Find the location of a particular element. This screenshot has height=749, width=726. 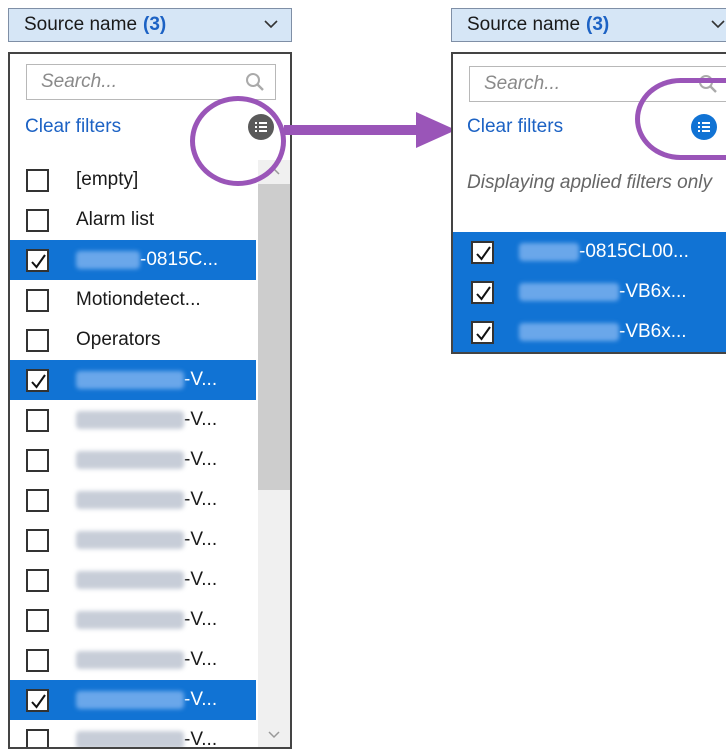

left-source-name-dropdown: Source name (3) is located at coordinates (150, 25).